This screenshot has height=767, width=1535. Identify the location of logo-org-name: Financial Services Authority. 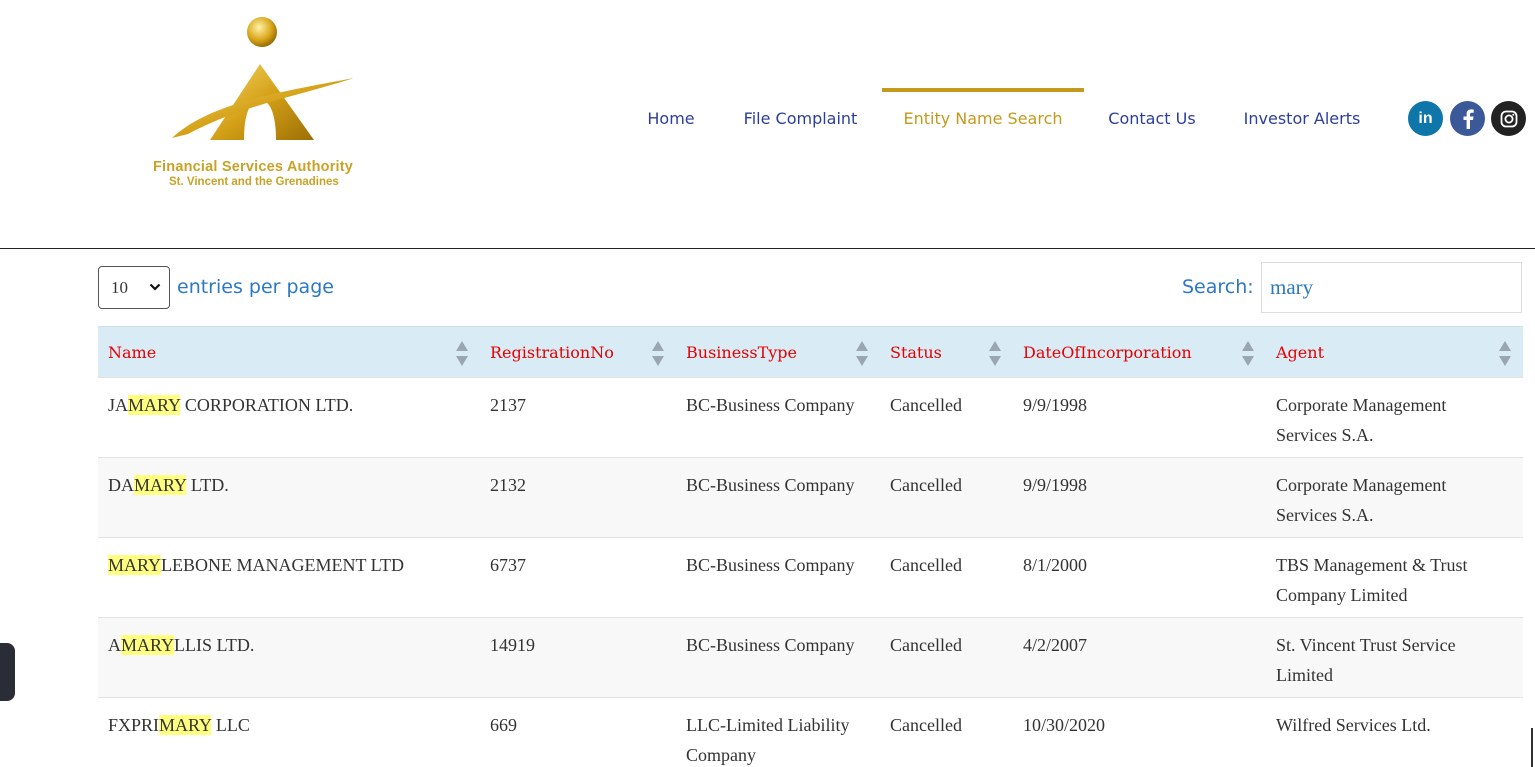
(253, 167).